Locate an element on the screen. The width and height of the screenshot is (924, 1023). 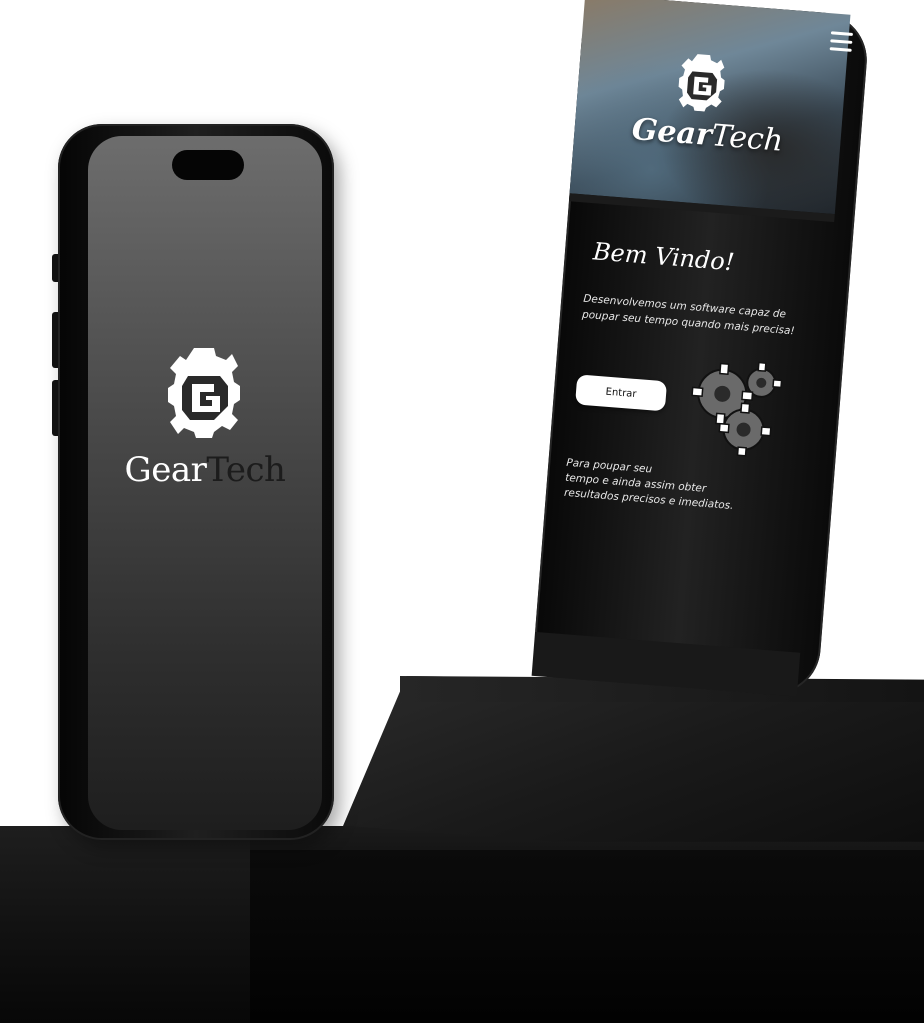
dynamic-island is located at coordinates (208, 165).